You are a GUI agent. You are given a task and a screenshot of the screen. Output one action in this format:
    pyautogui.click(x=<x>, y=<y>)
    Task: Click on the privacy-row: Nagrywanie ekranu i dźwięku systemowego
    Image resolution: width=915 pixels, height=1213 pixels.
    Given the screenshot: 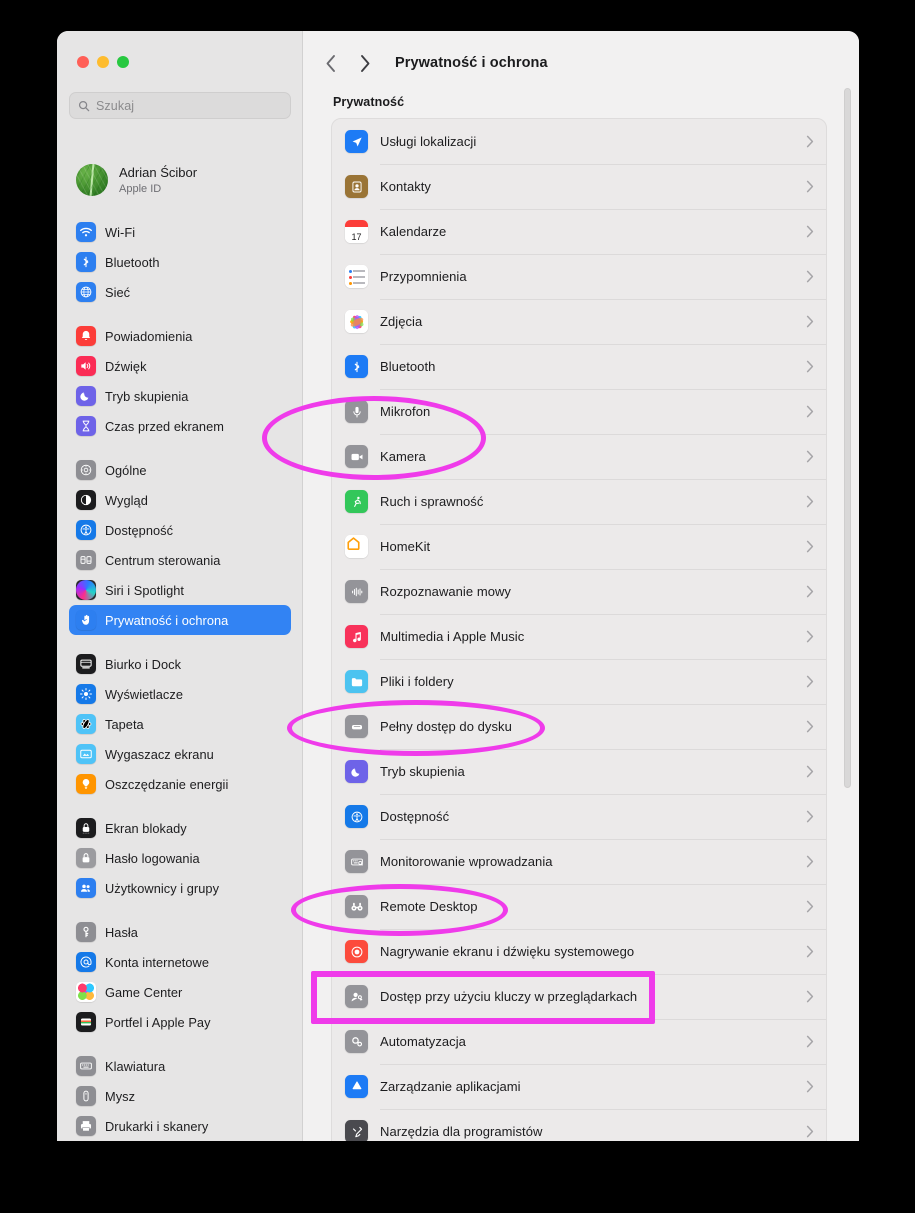 What is the action you would take?
    pyautogui.click(x=579, y=951)
    